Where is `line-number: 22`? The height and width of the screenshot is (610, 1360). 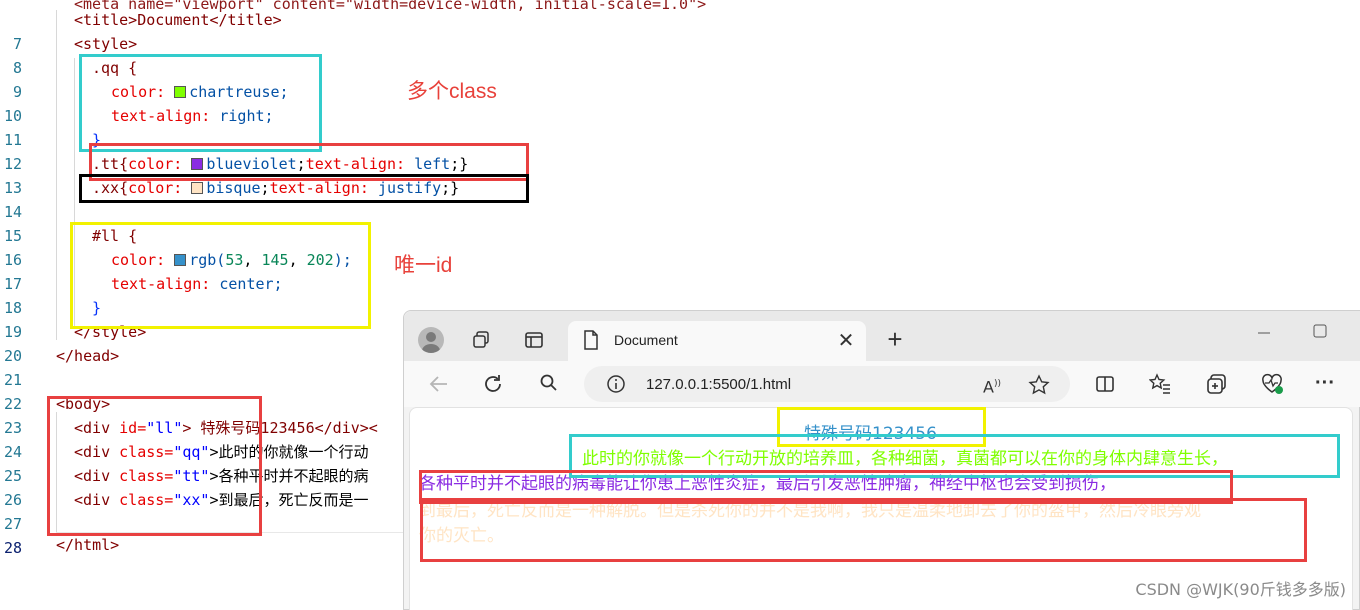
line-number: 22 is located at coordinates (12, 404).